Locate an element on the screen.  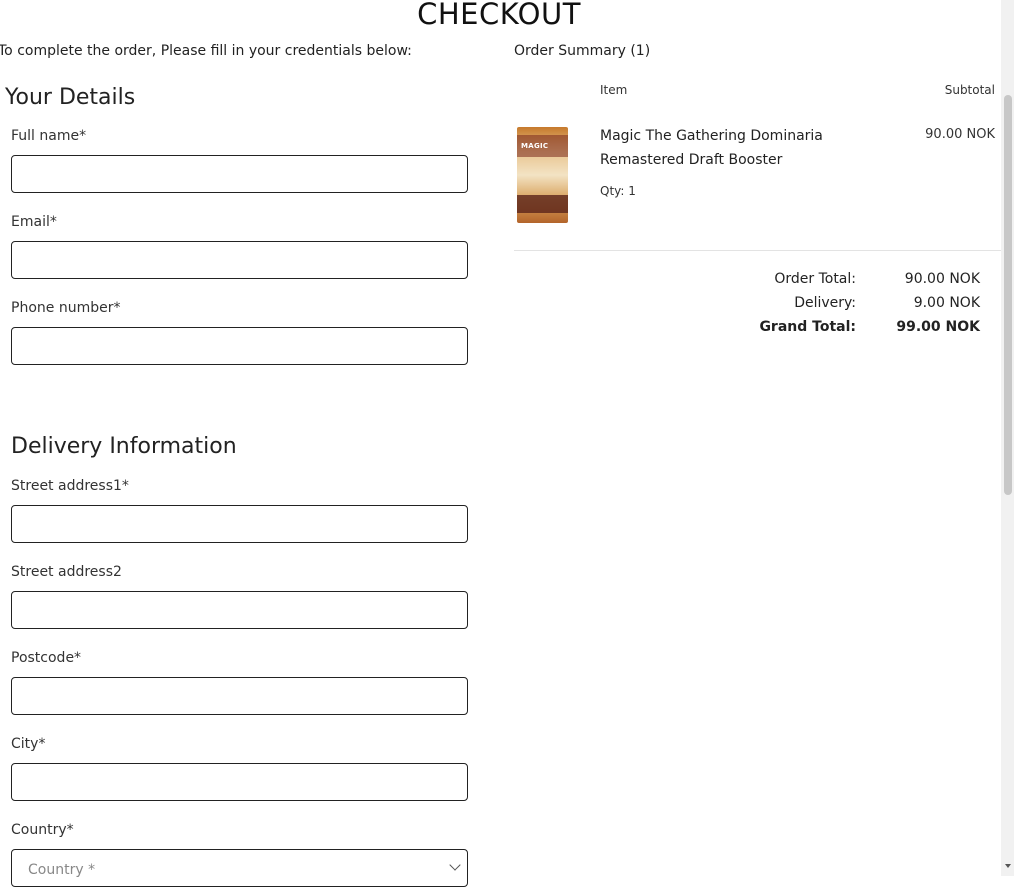
full-name-input is located at coordinates (239, 174).